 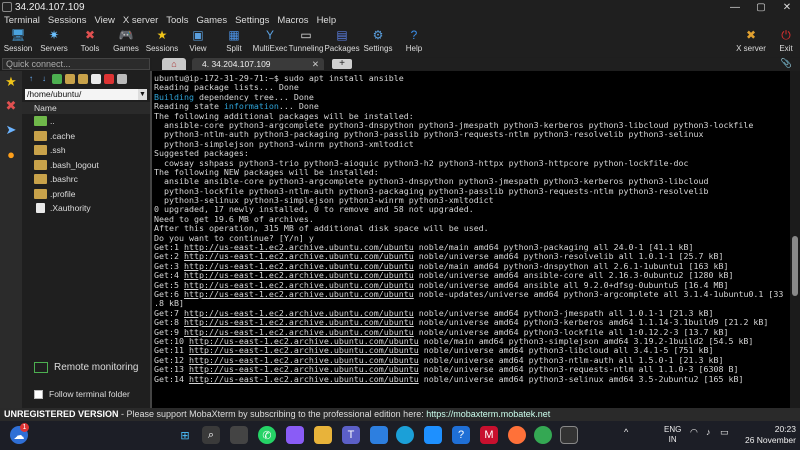 What do you see at coordinates (31, 79) in the screenshot?
I see `upload-icon: ↑` at bounding box center [31, 79].